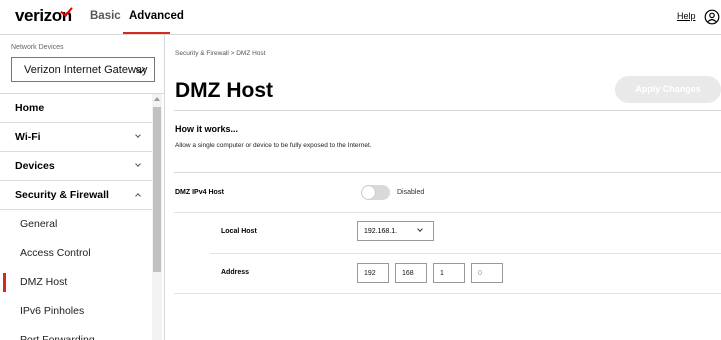 The image size is (721, 340). What do you see at coordinates (224, 90) in the screenshot?
I see `page-title: DMZ Host` at bounding box center [224, 90].